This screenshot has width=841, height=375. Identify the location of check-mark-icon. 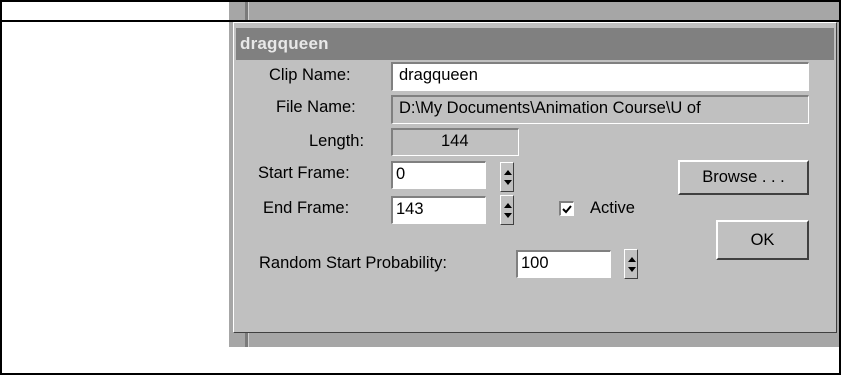
(567, 209).